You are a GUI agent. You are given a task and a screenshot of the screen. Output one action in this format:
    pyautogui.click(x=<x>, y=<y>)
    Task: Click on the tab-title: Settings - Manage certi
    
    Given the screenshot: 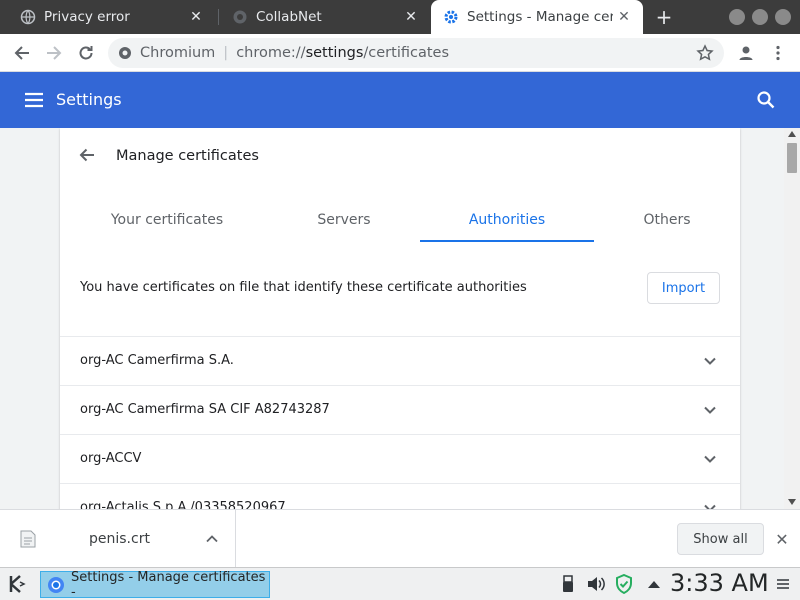 What is the action you would take?
    pyautogui.click(x=540, y=17)
    